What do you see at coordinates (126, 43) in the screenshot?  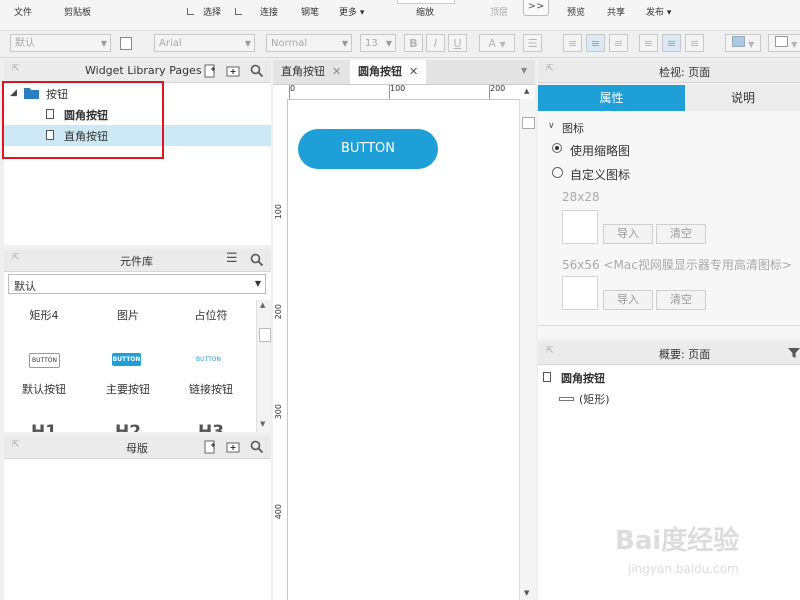 I see `style-edit-icon` at bounding box center [126, 43].